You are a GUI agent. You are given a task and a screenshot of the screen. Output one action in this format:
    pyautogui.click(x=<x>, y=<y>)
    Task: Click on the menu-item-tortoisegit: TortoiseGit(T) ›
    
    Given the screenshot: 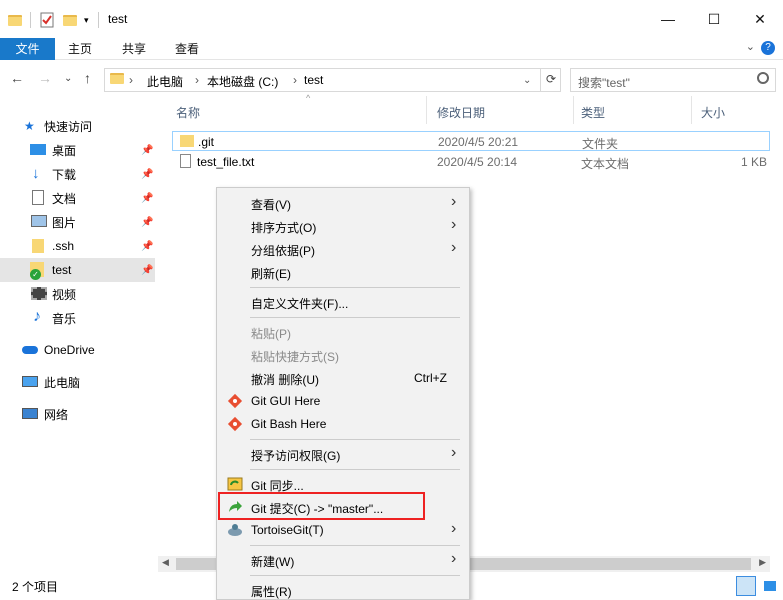 What is the action you would take?
    pyautogui.click(x=343, y=529)
    